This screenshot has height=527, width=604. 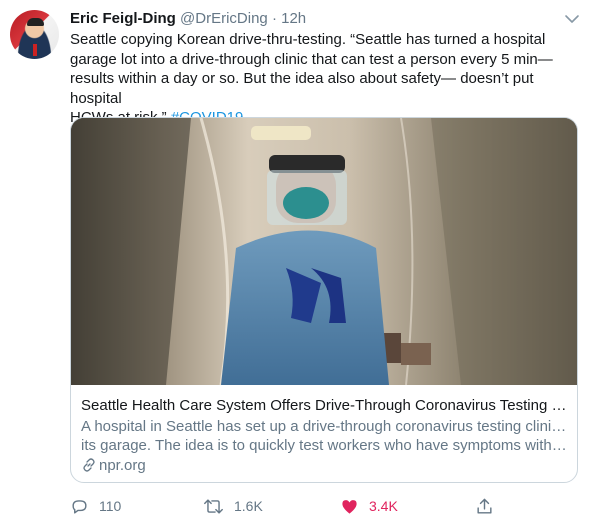 What do you see at coordinates (484, 506) in the screenshot?
I see `share-icon` at bounding box center [484, 506].